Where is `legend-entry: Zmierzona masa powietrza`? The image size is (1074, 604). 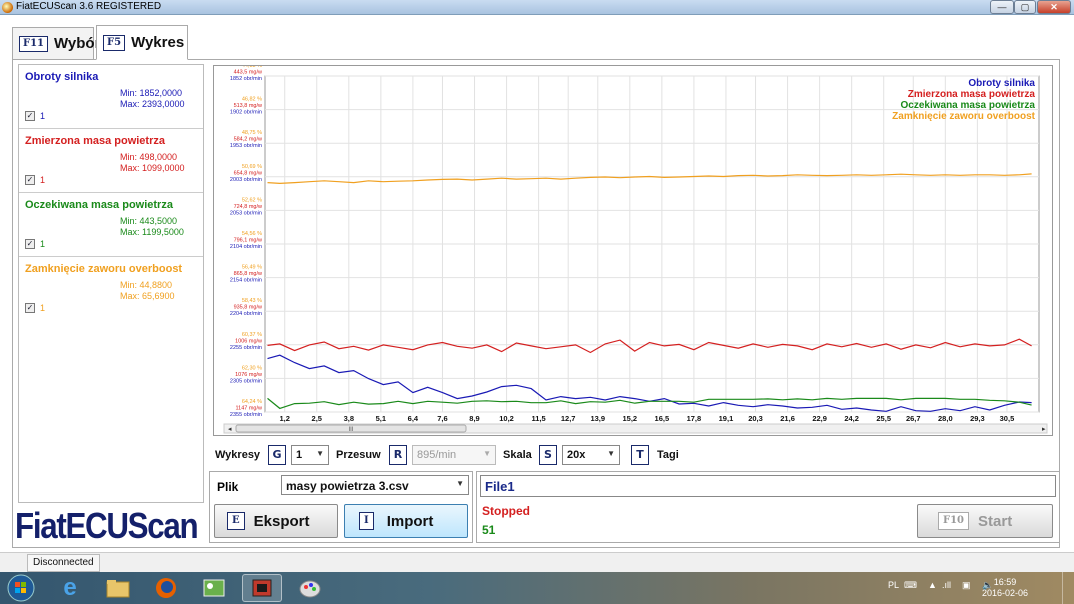
legend-entry: Zmierzona masa powietrza is located at coordinates (972, 94).